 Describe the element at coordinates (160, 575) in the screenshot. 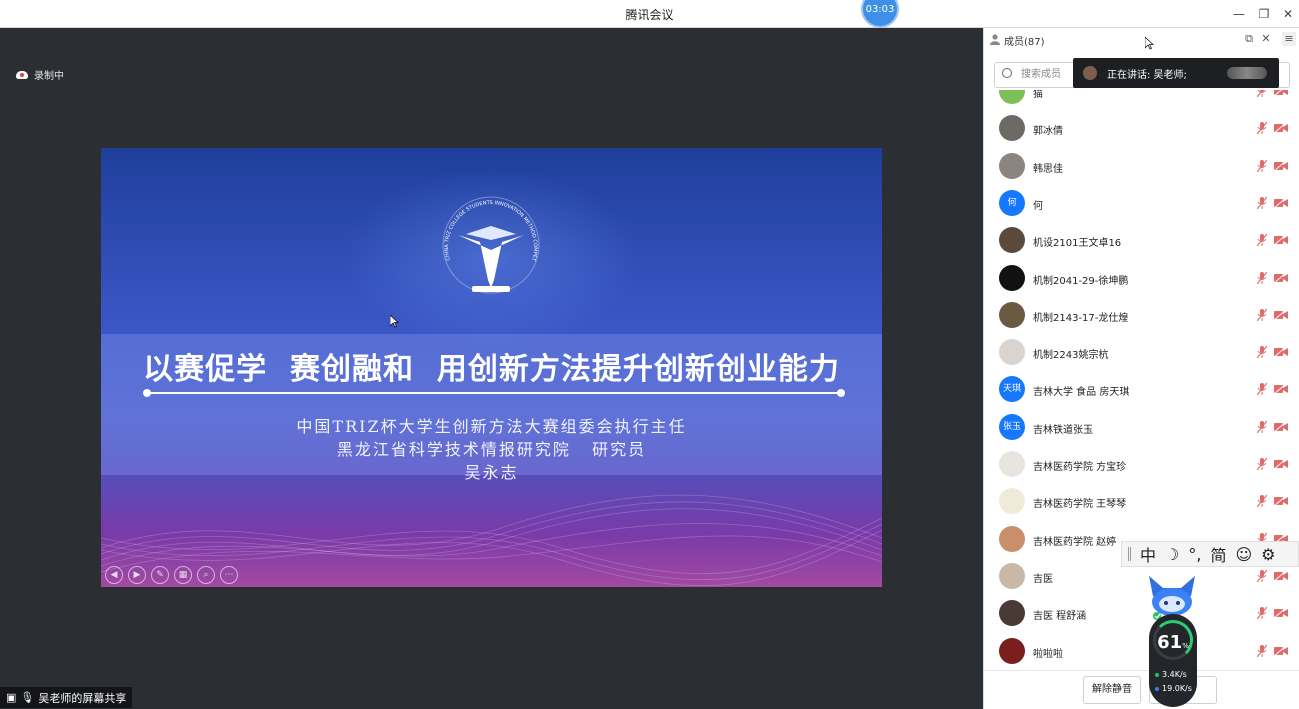

I see `pen-tool-button: ✎` at that location.